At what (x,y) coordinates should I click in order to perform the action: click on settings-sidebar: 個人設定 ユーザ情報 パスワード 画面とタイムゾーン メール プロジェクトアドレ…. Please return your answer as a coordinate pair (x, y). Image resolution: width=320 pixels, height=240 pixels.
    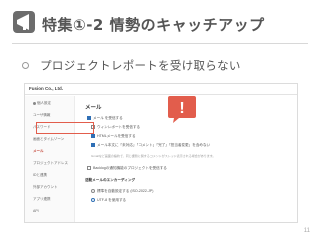
    Looking at the image, I should click on (50, 159).